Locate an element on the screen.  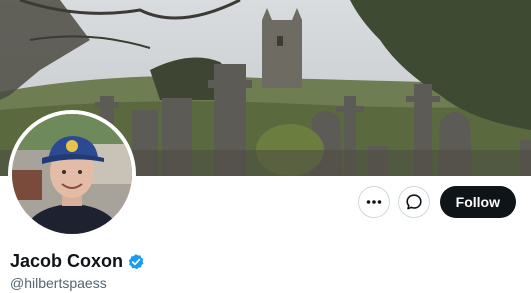
more-button is located at coordinates (373, 202).